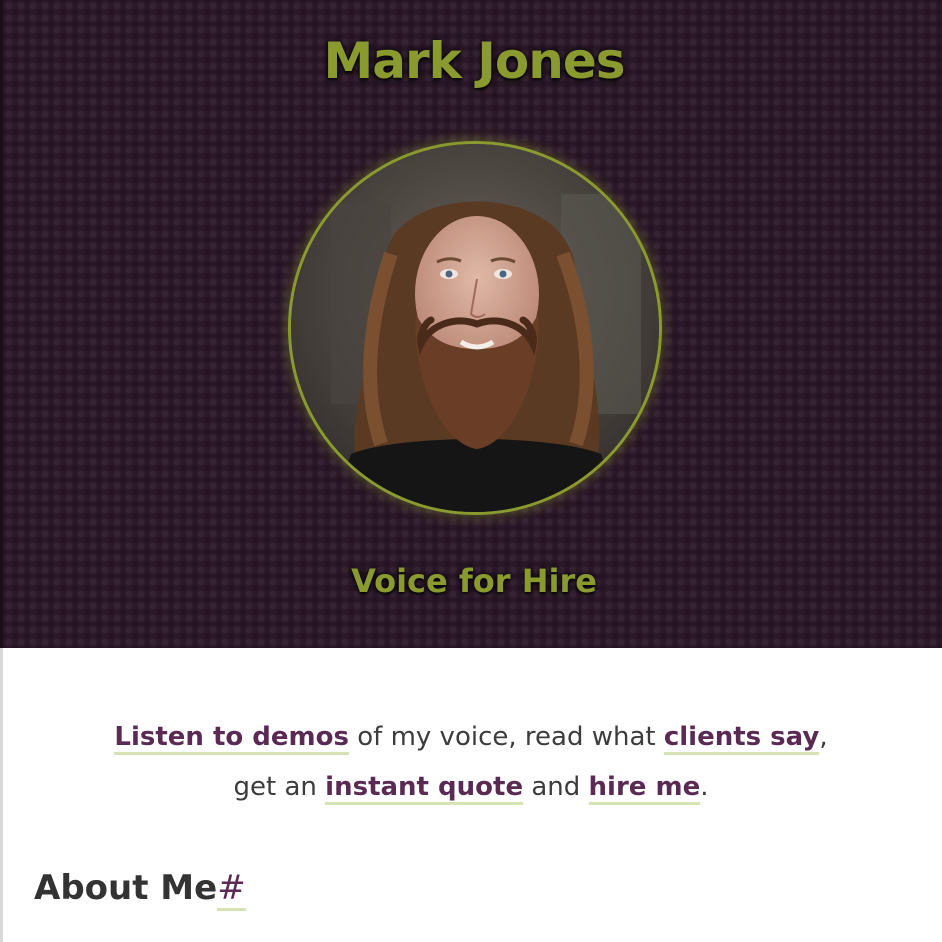 The height and width of the screenshot is (942, 942). Describe the element at coordinates (741, 738) in the screenshot. I see `clients-say-link: clients say` at that location.